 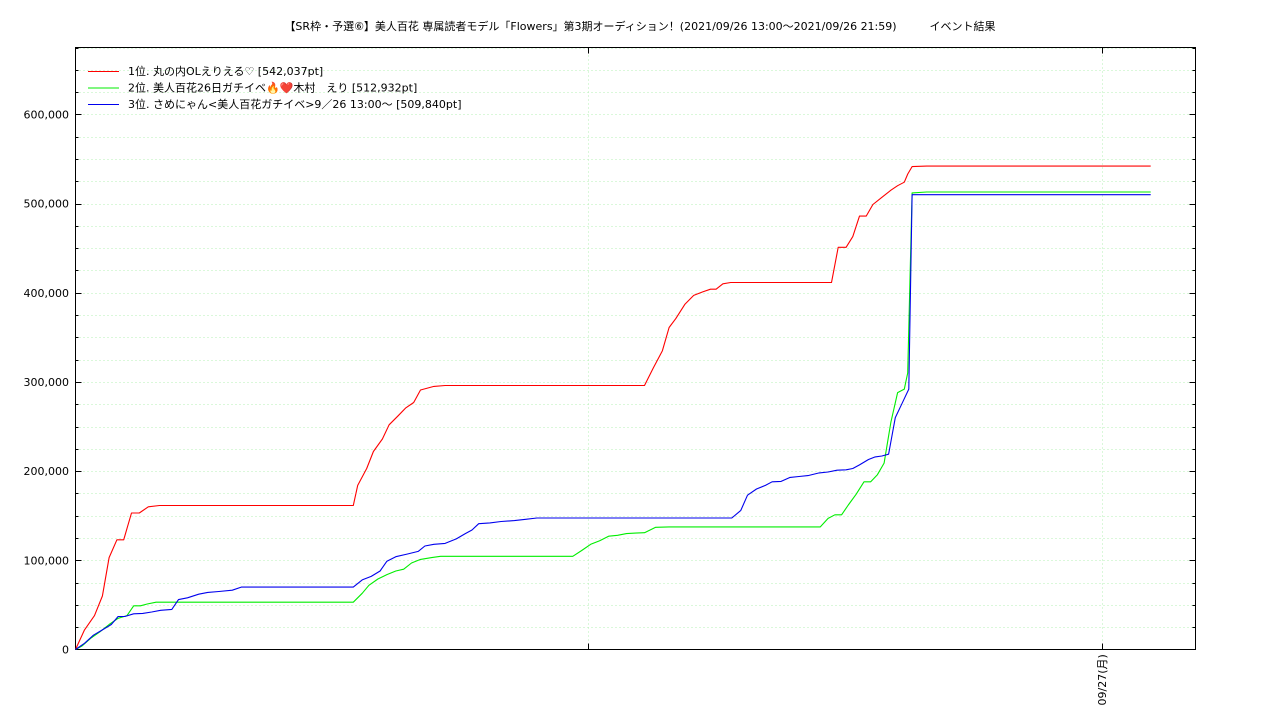 I want to click on y-tick-label: 300,000, so click(x=47, y=382).